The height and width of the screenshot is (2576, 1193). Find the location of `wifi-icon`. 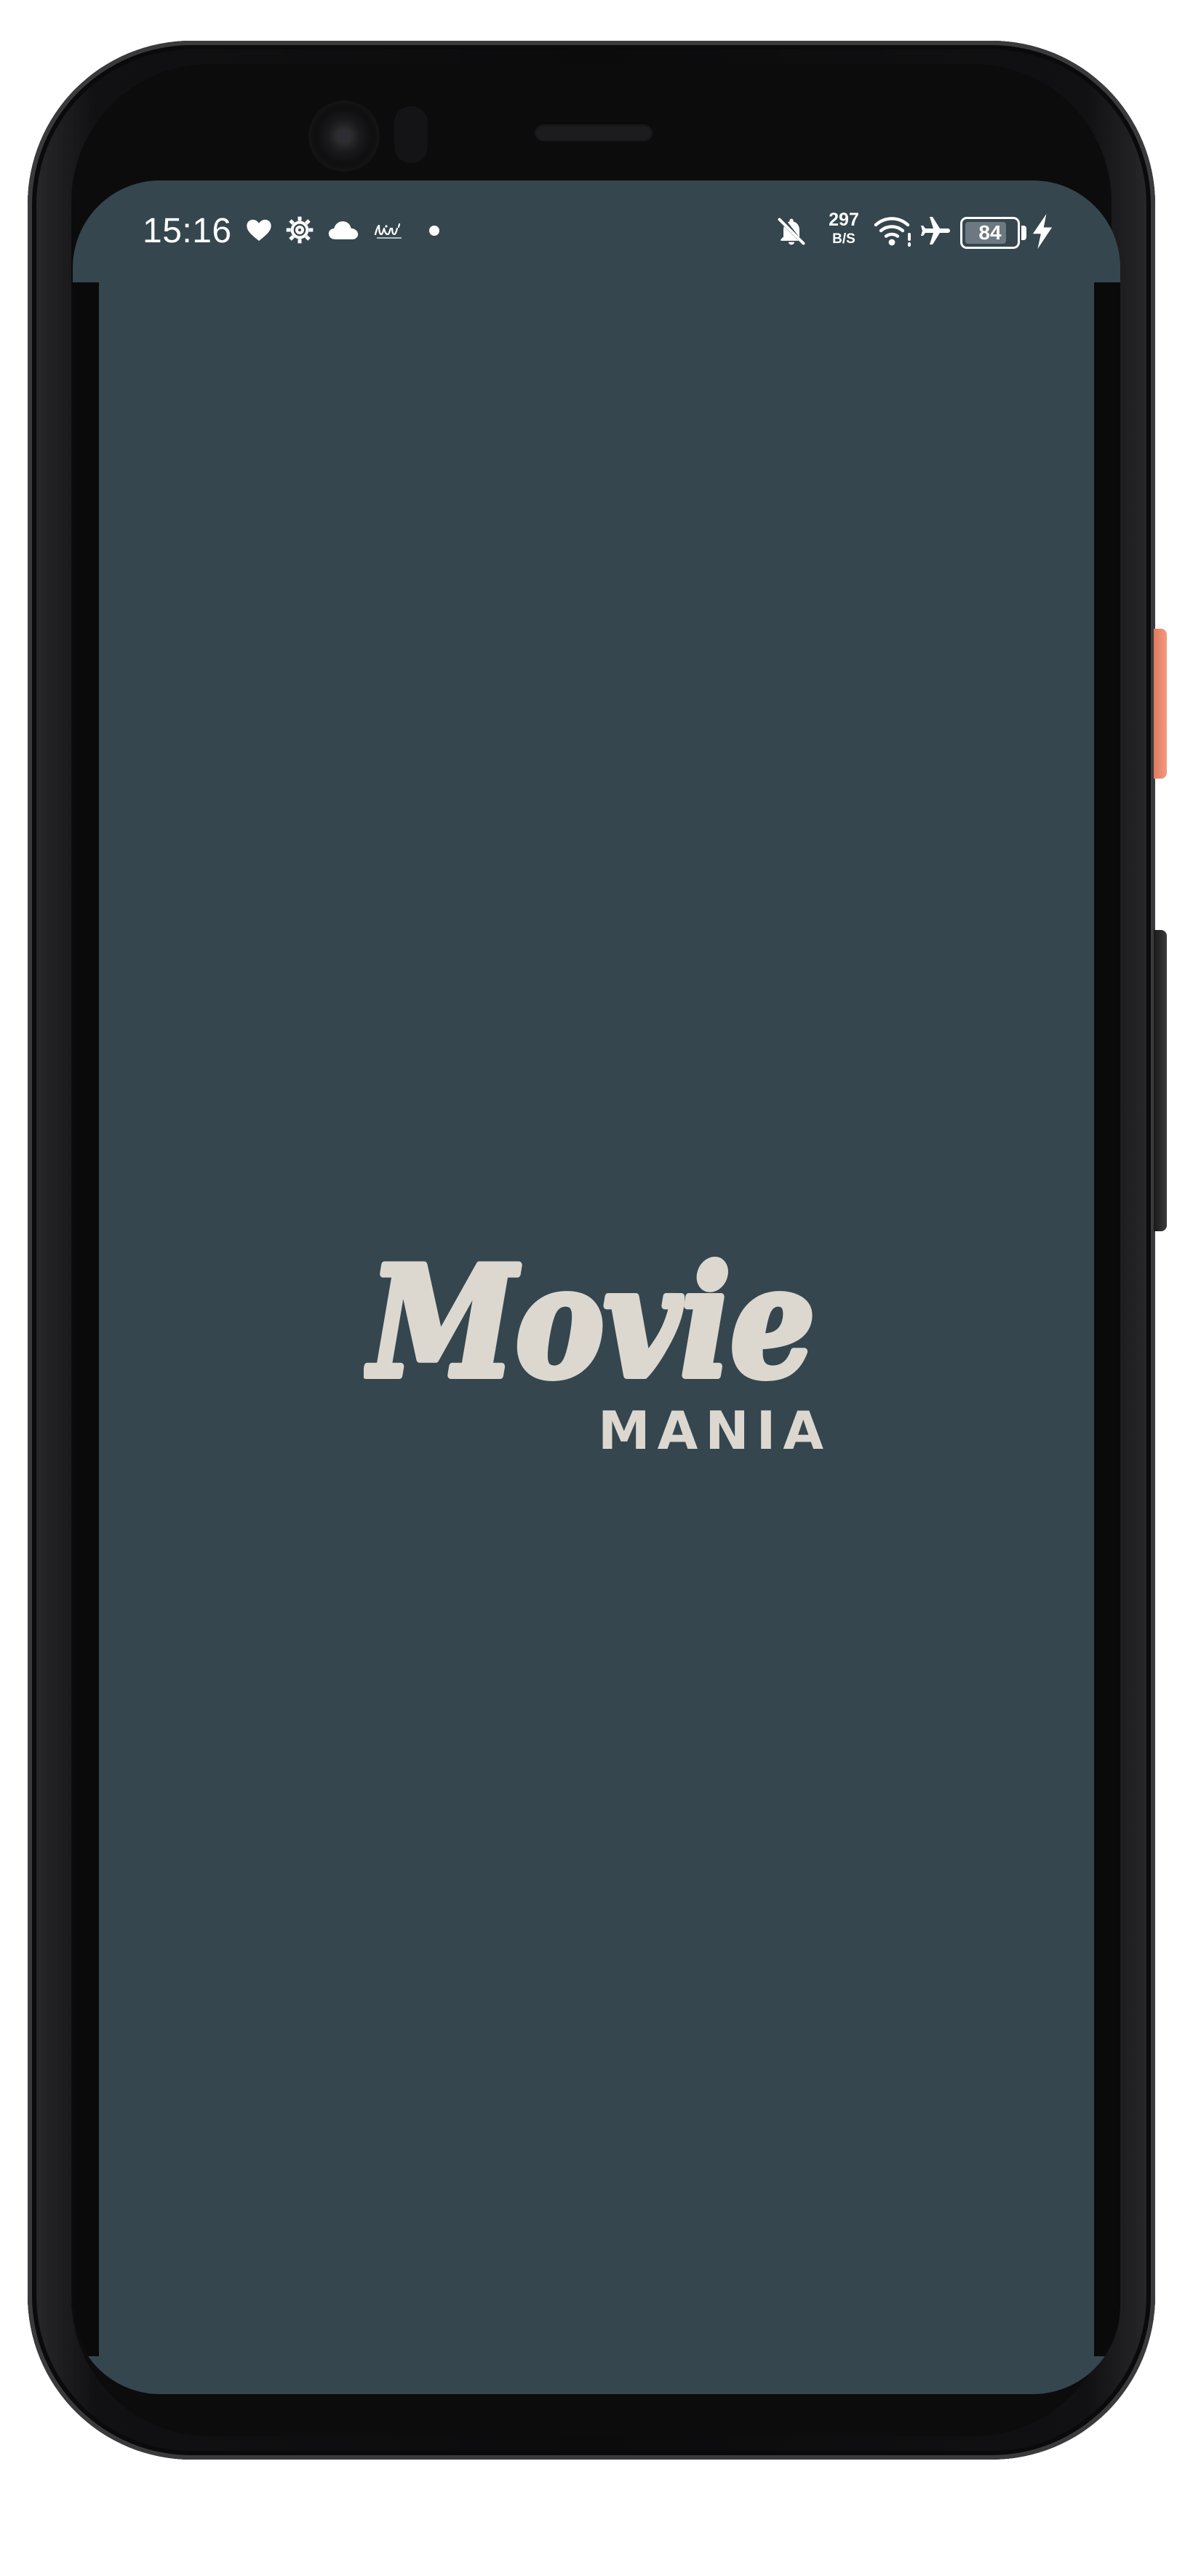

wifi-icon is located at coordinates (892, 232).